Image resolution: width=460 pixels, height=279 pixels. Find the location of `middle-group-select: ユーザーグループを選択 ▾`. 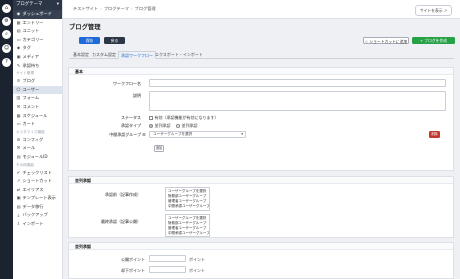

middle-group-select: ユーザーグループを選択 ▾ is located at coordinates (197, 134).